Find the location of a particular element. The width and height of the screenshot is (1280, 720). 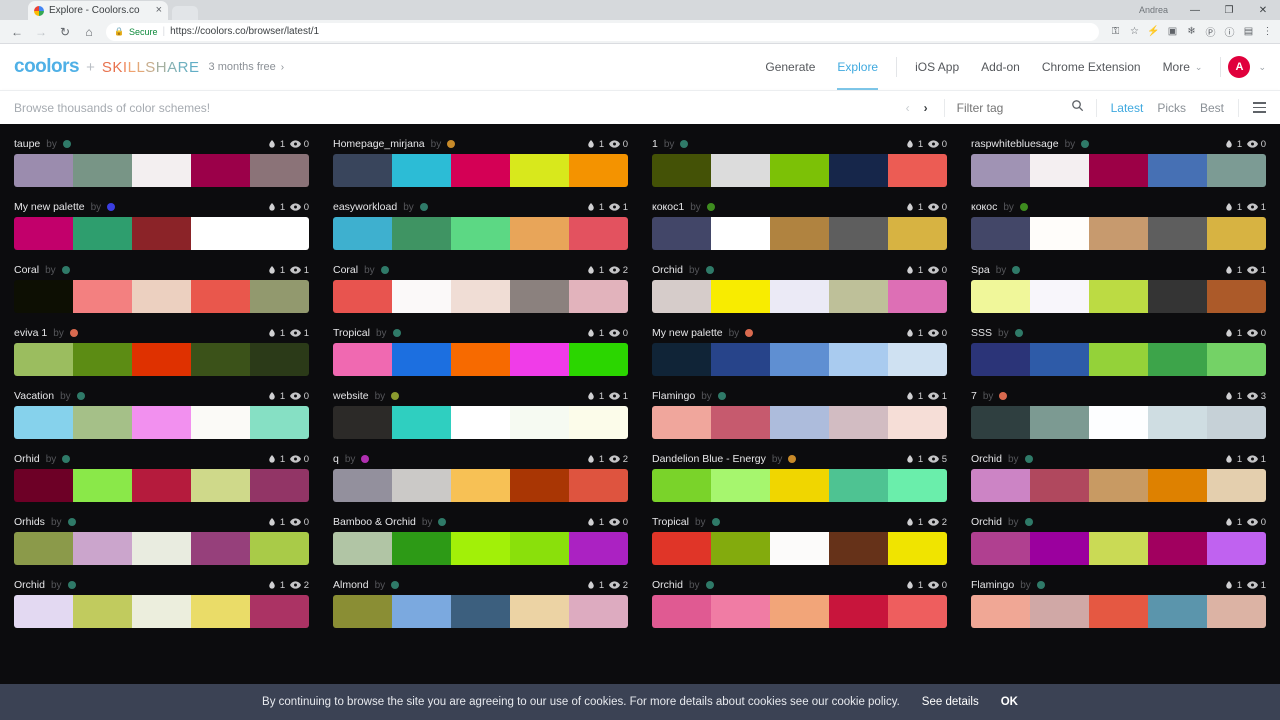

palette-card: Spa by 1 1 is located at coordinates (1118, 286).